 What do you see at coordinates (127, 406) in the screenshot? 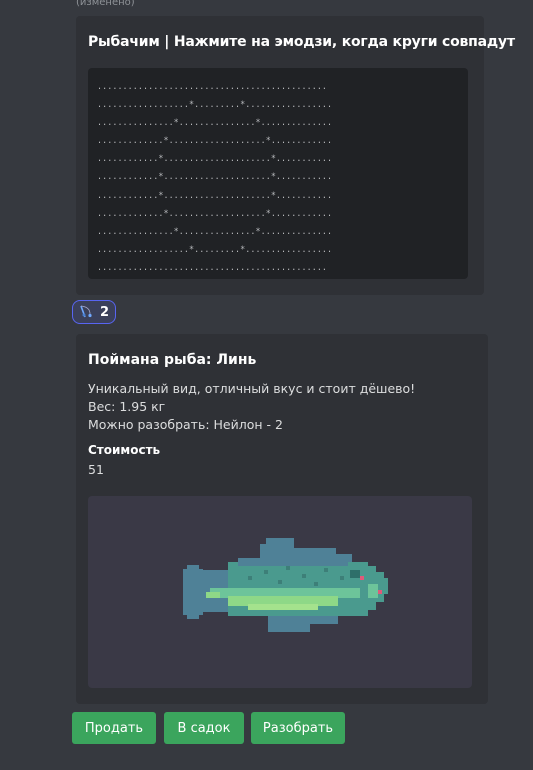
I see `description-line: Вес: 1.95 кг` at bounding box center [127, 406].